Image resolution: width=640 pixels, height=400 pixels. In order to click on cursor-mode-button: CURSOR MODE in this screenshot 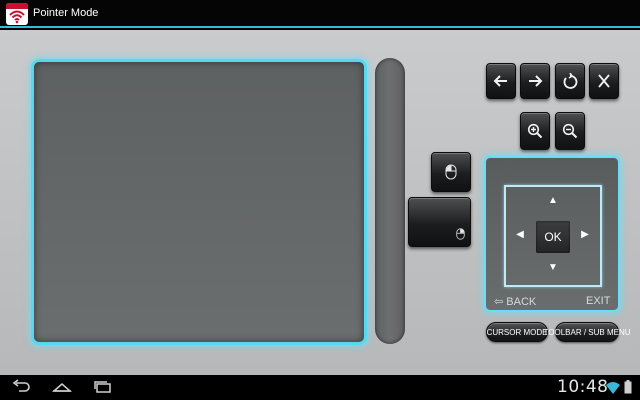, I will do `click(517, 332)`.